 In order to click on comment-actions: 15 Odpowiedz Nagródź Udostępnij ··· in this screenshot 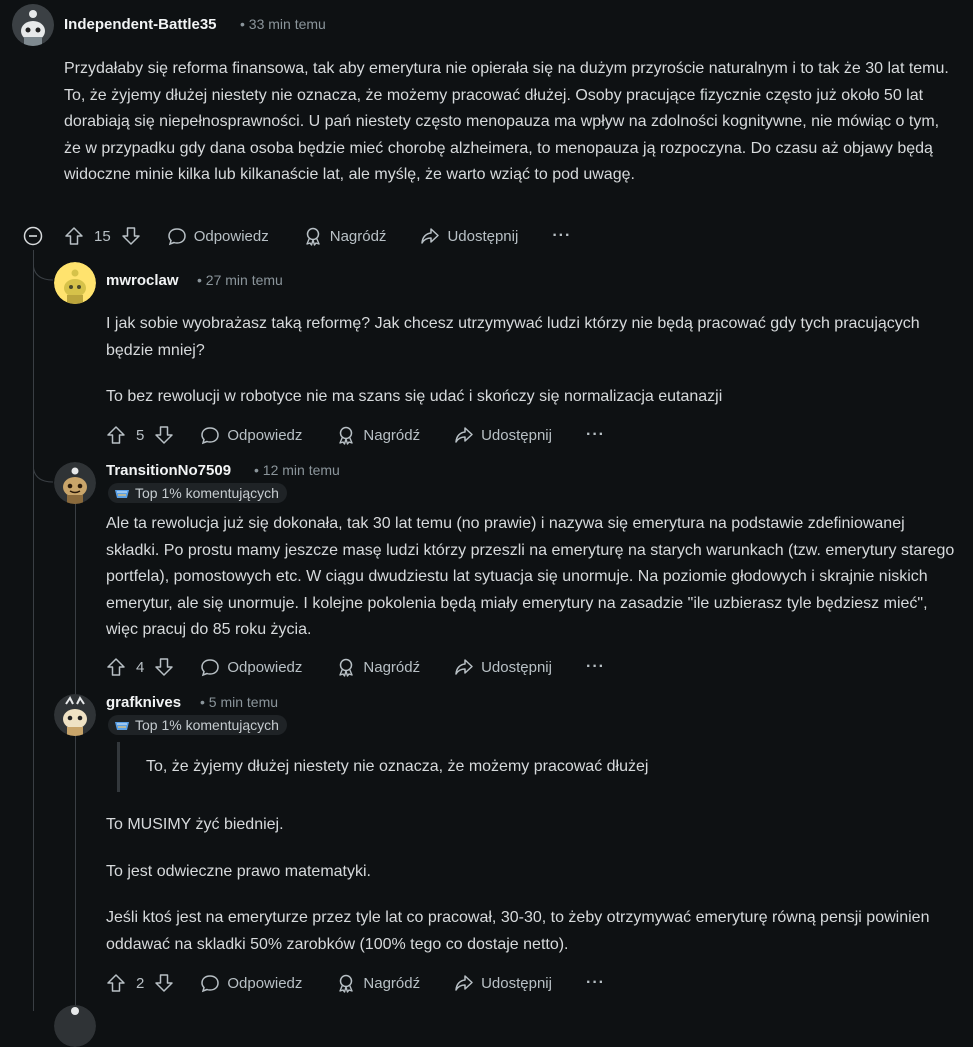, I will do `click(317, 236)`.